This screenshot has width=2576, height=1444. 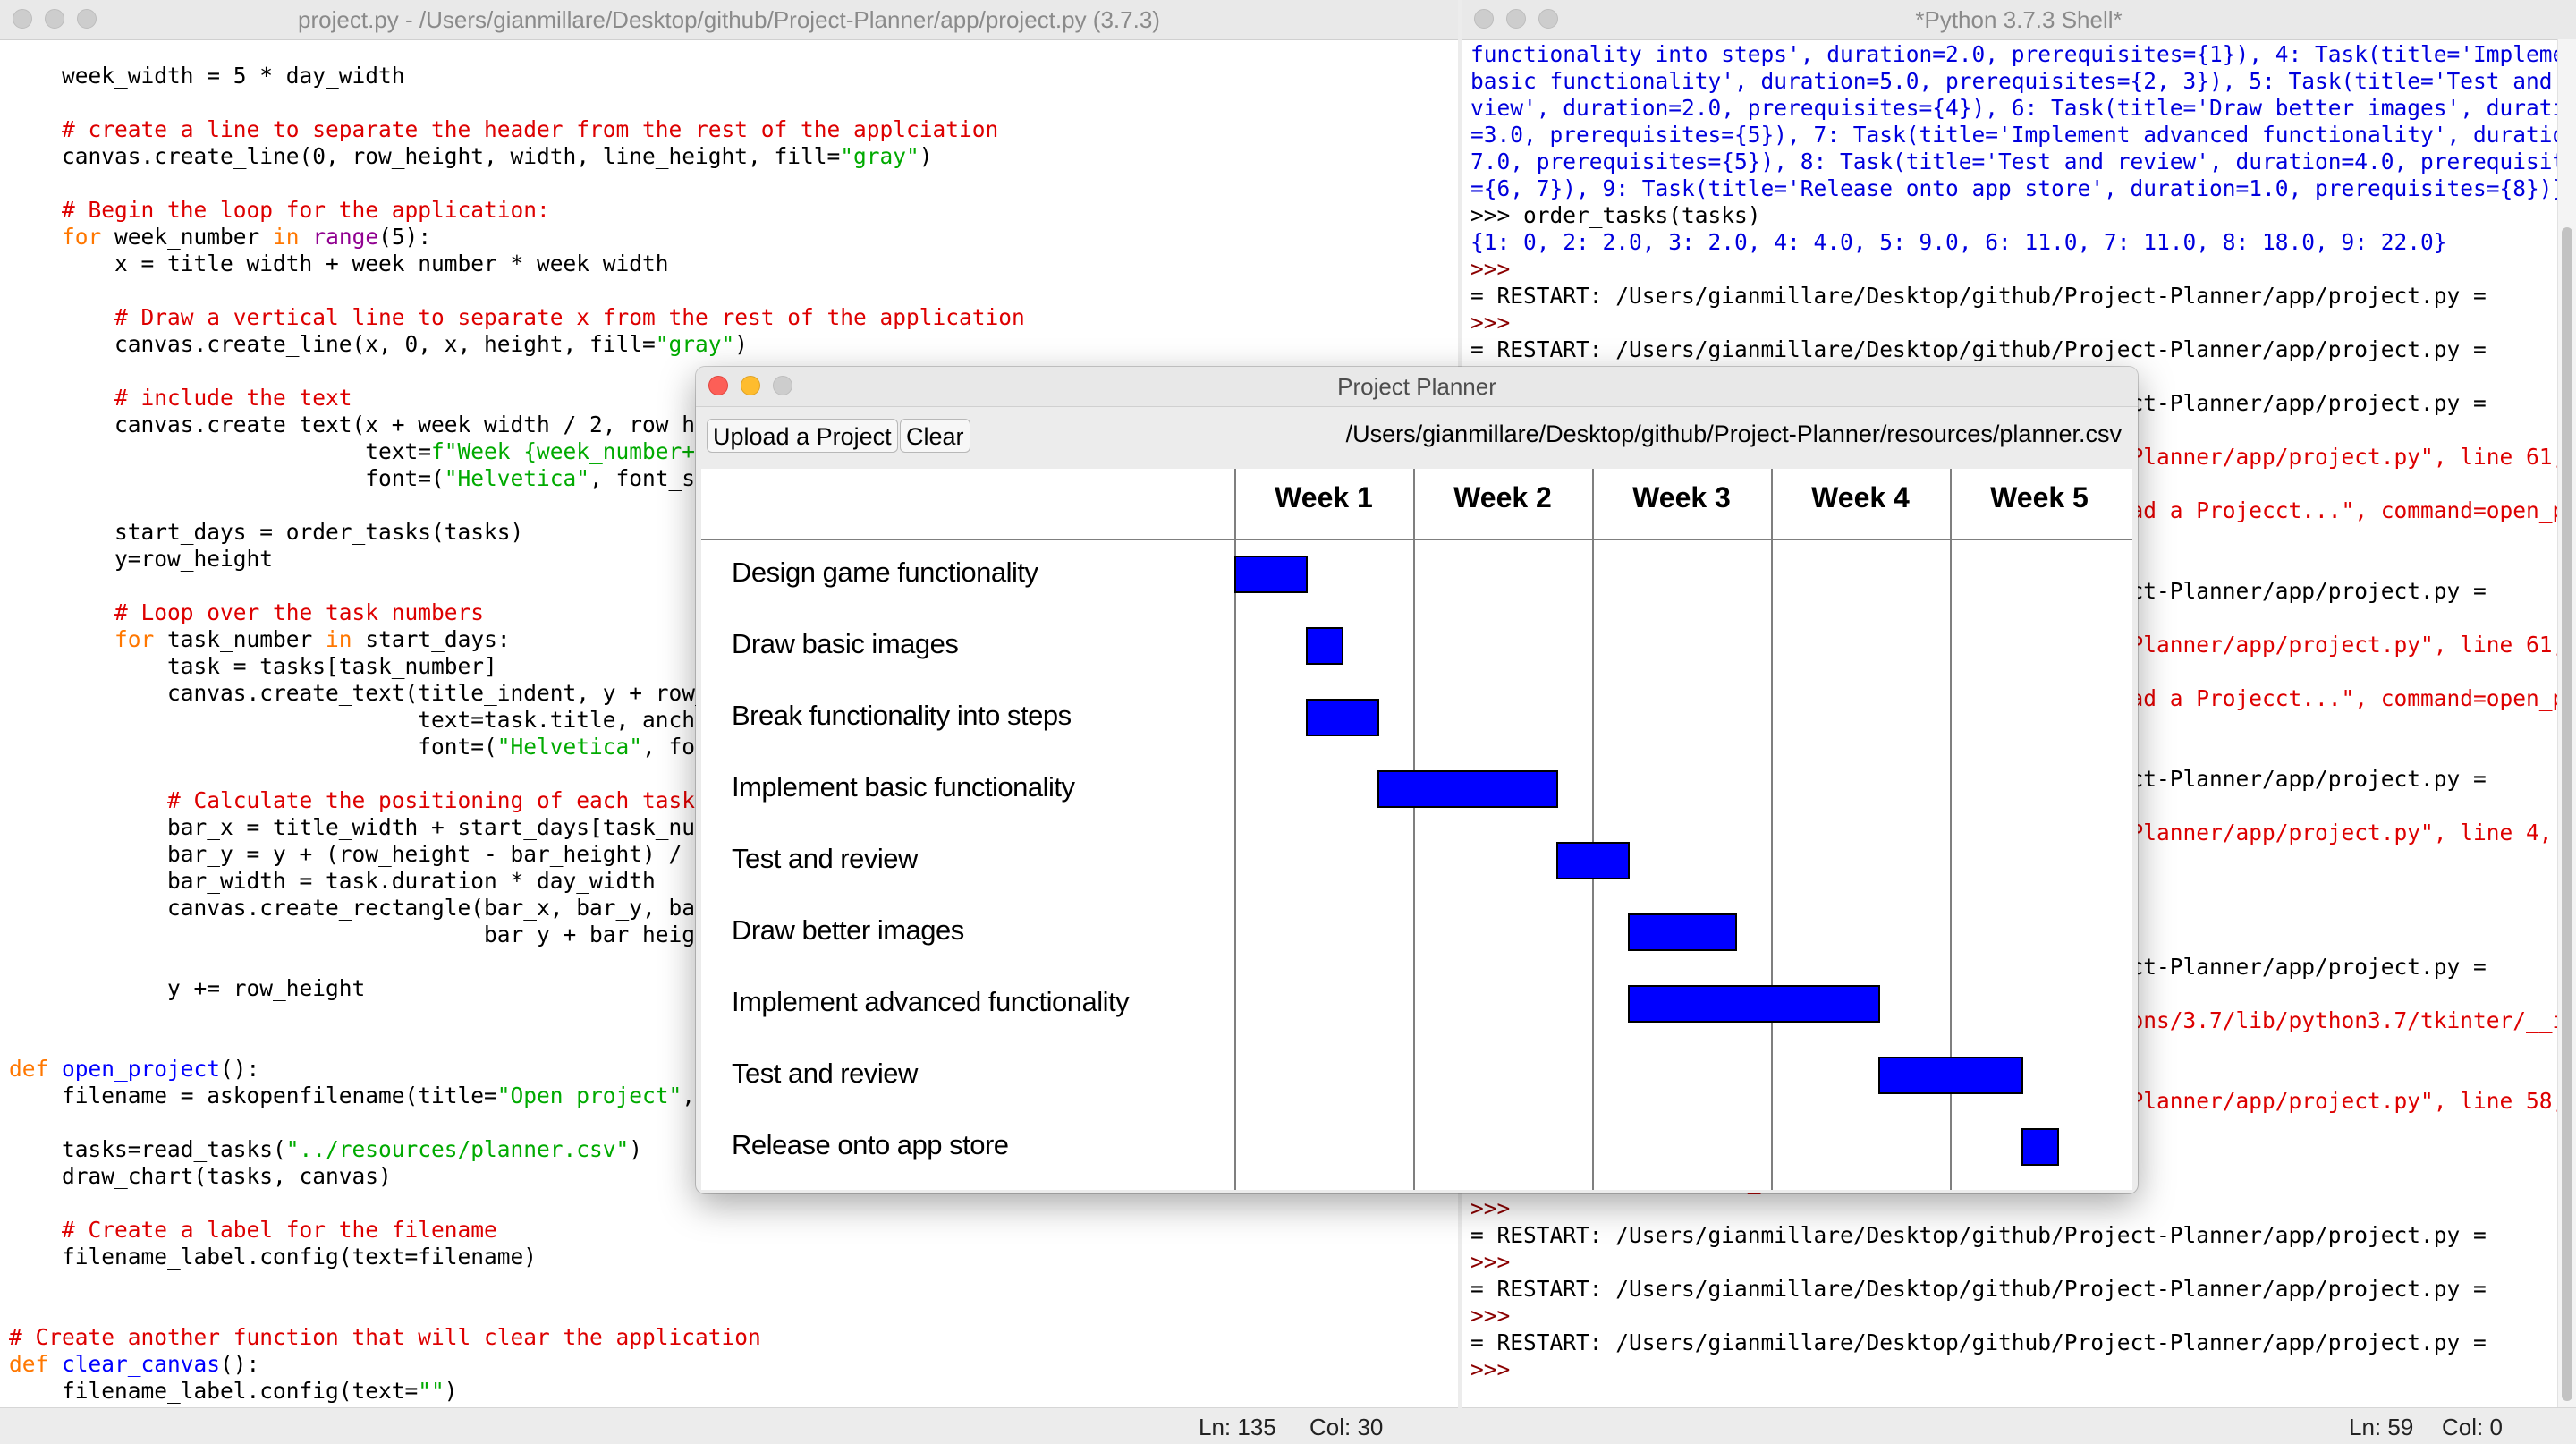 I want to click on code-line: text=f"Week {week_number+1}",, so click(x=378, y=451).